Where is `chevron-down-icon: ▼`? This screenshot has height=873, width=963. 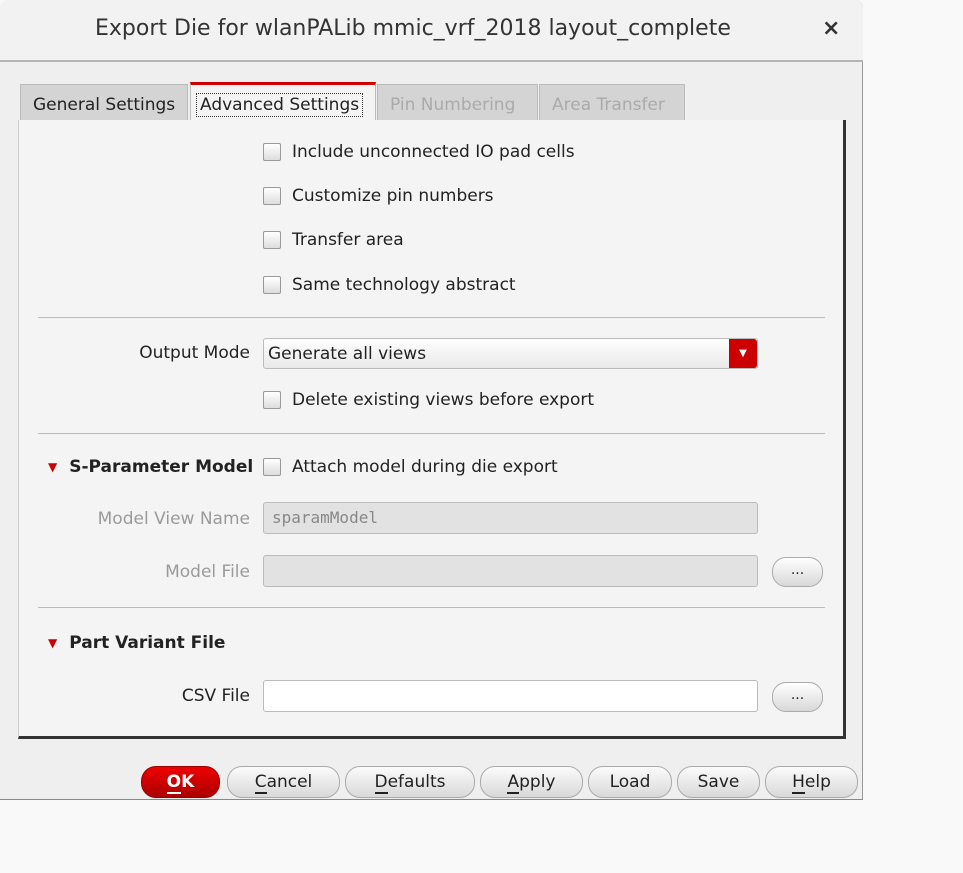
chevron-down-icon: ▼ is located at coordinates (743, 353).